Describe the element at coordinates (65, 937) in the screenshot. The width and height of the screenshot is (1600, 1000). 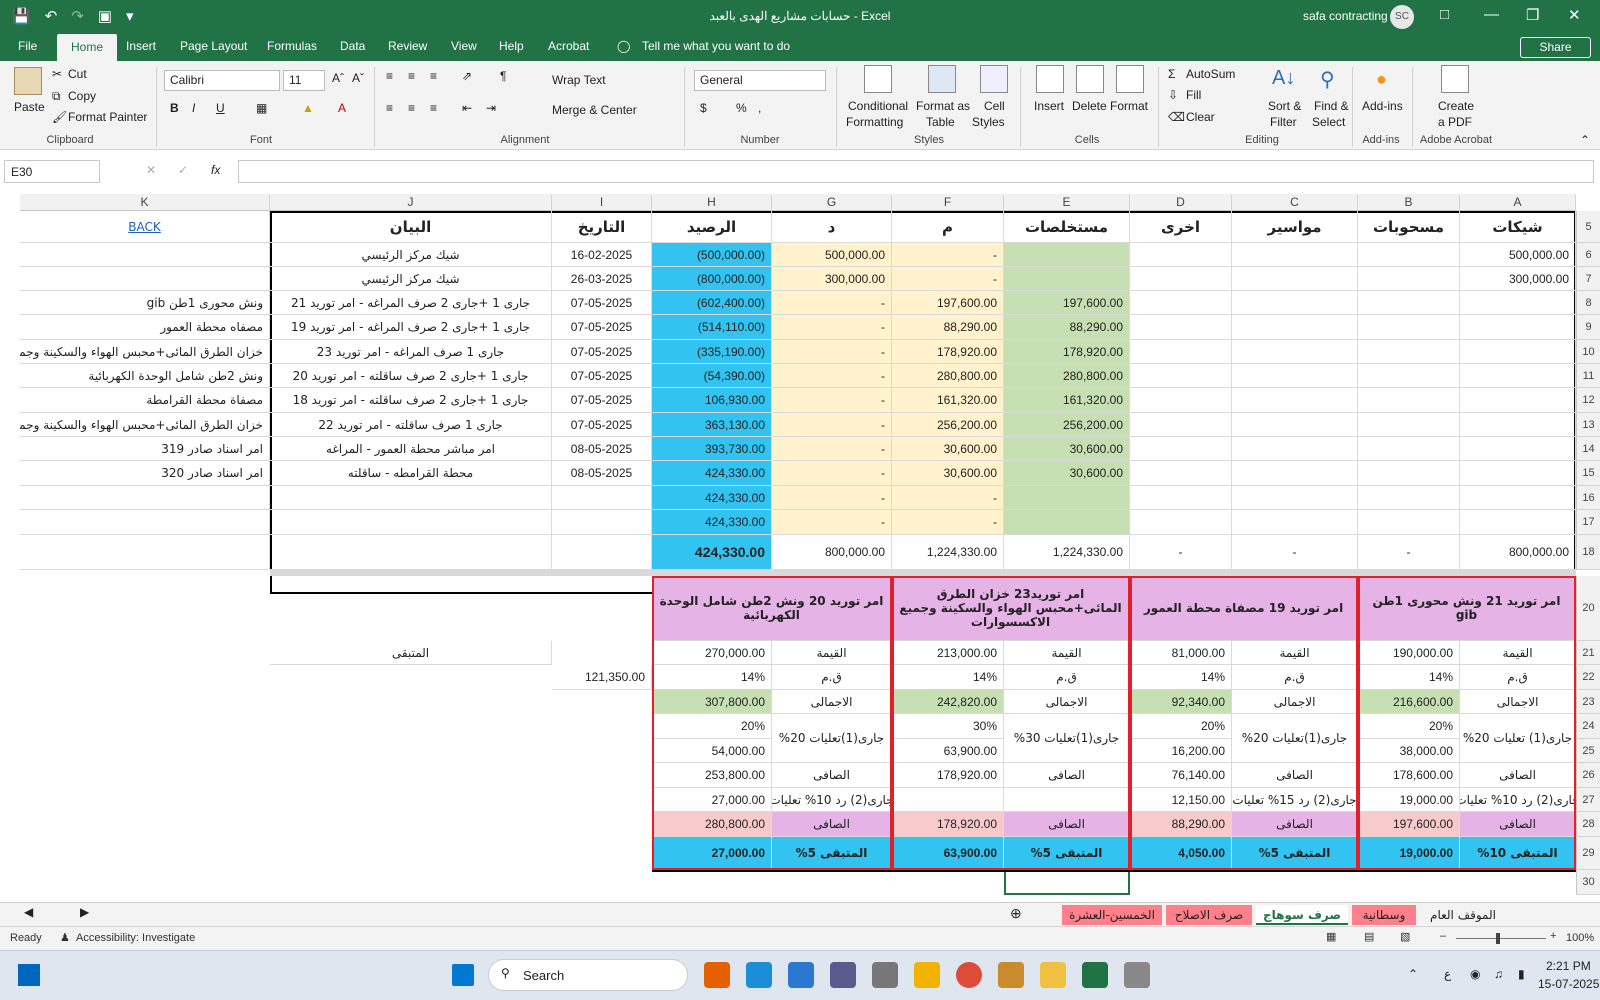
I see `accessibility-icon: ♟` at that location.